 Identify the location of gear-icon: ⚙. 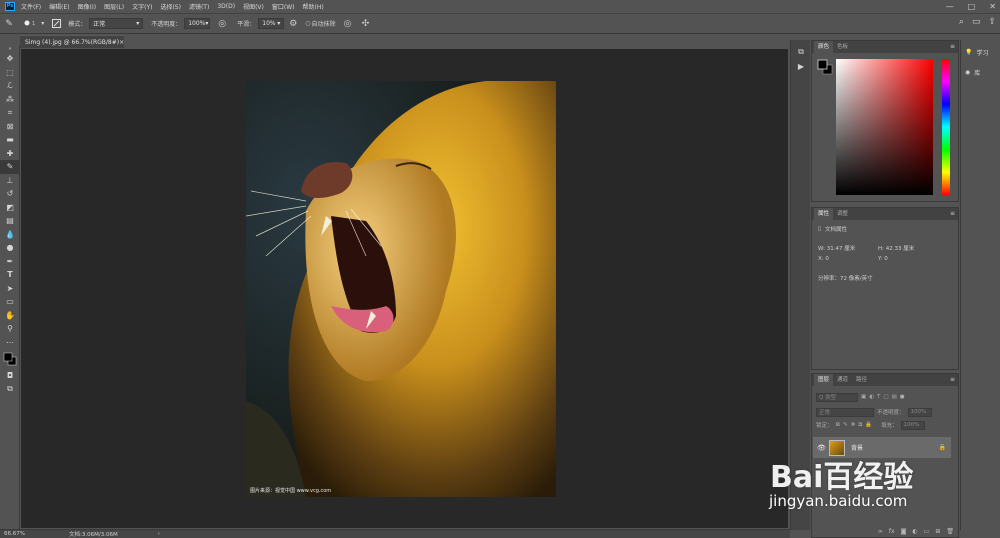
(293, 24).